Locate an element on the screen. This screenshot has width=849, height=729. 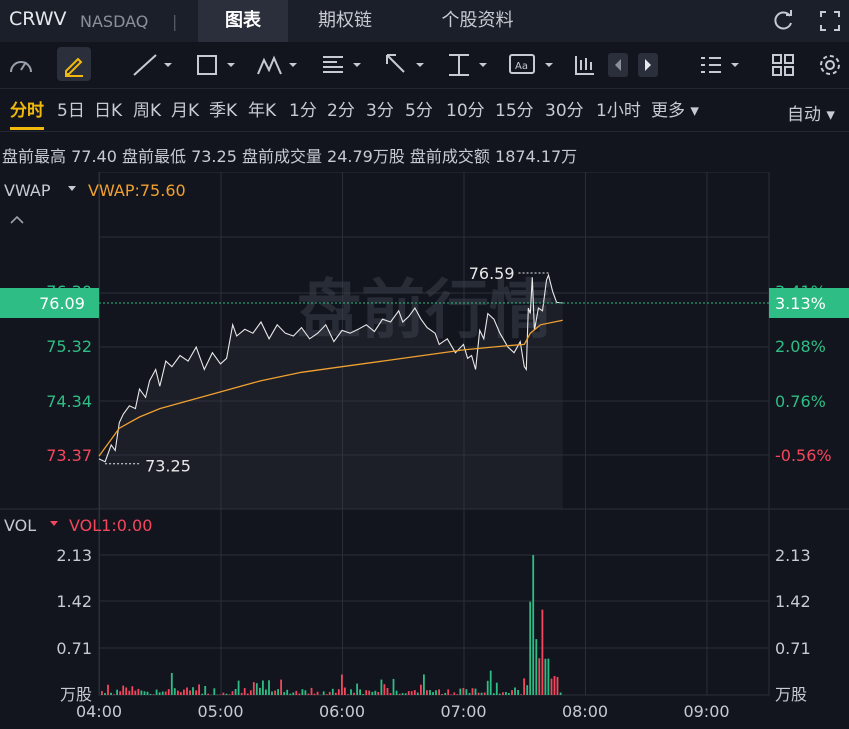
period-tab-3min: 3分 is located at coordinates (380, 108).